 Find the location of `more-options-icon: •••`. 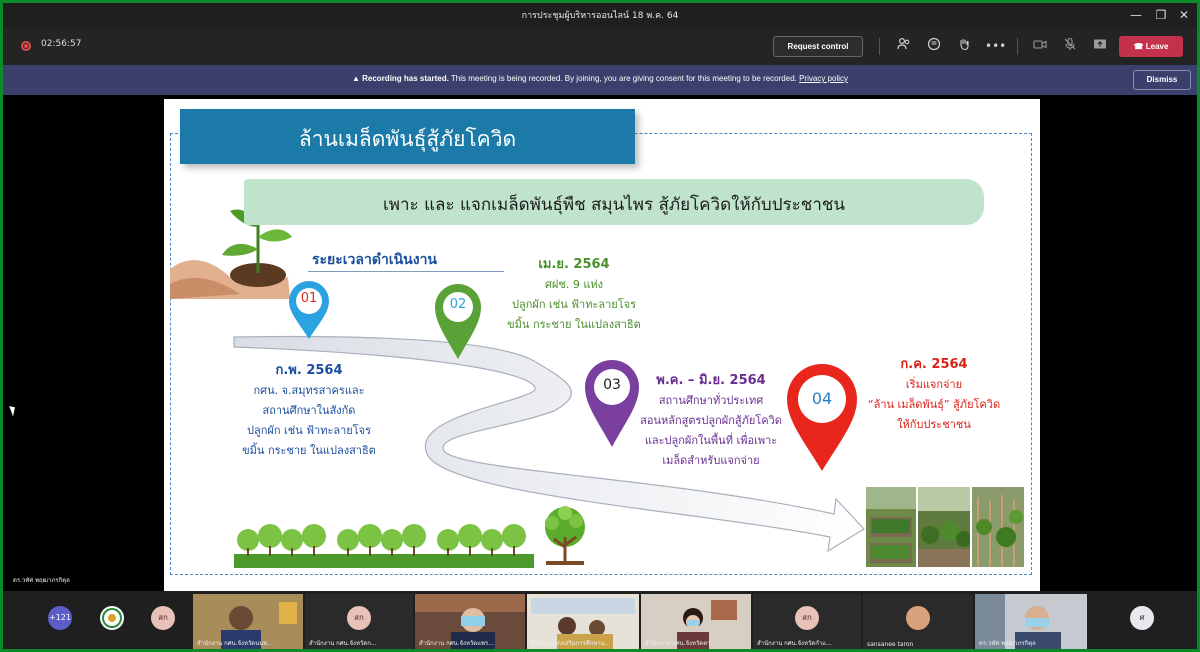

more-options-icon: ••• is located at coordinates (995, 46).